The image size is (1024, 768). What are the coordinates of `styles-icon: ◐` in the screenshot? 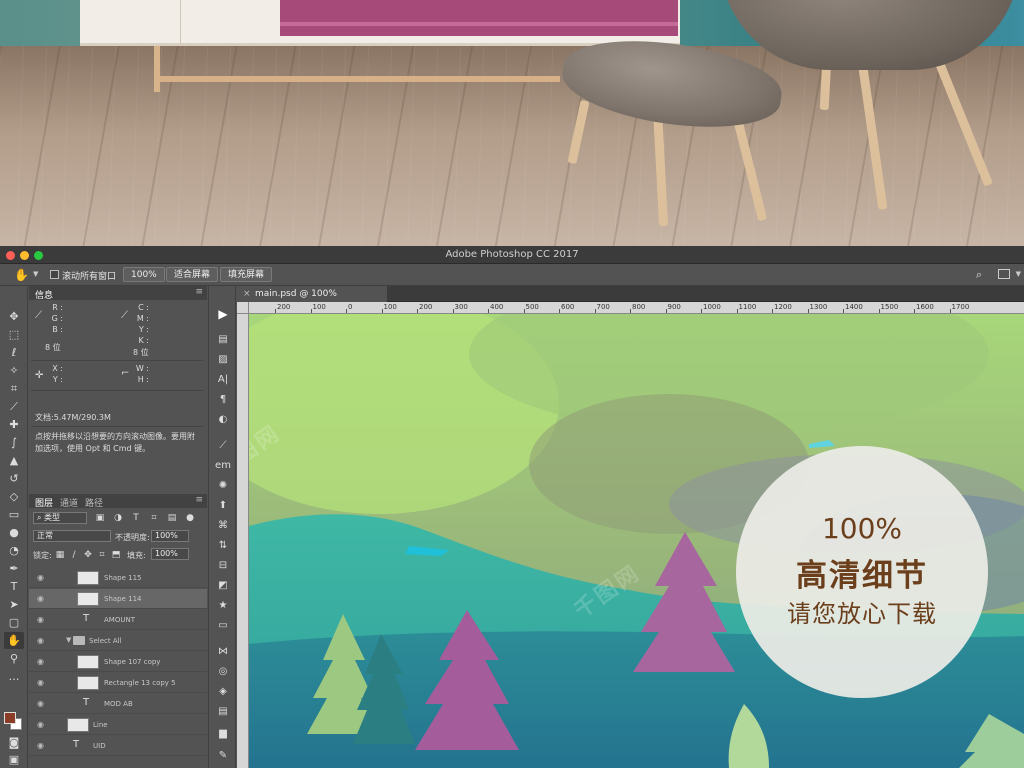 It's located at (223, 420).